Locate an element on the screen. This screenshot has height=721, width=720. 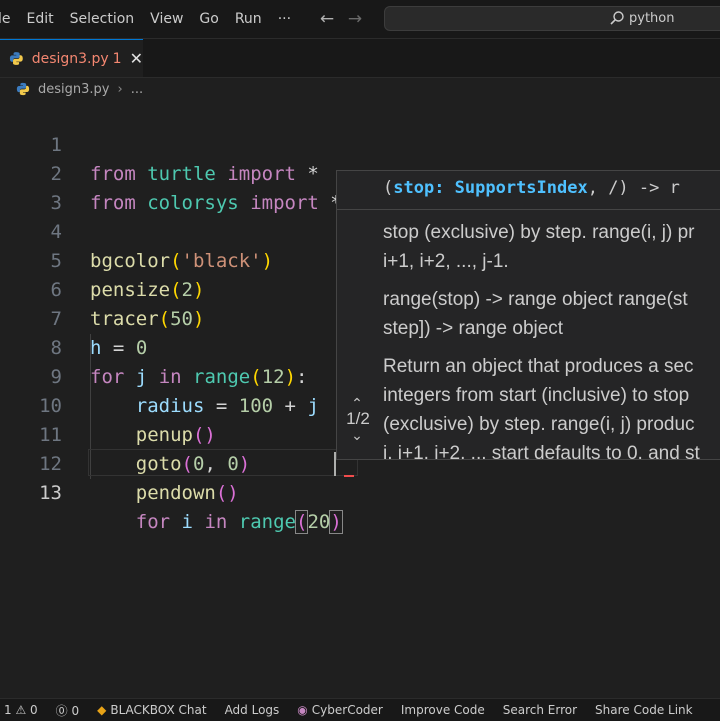
code-line: 2 from colorsys import * is located at coordinates (360, 172).